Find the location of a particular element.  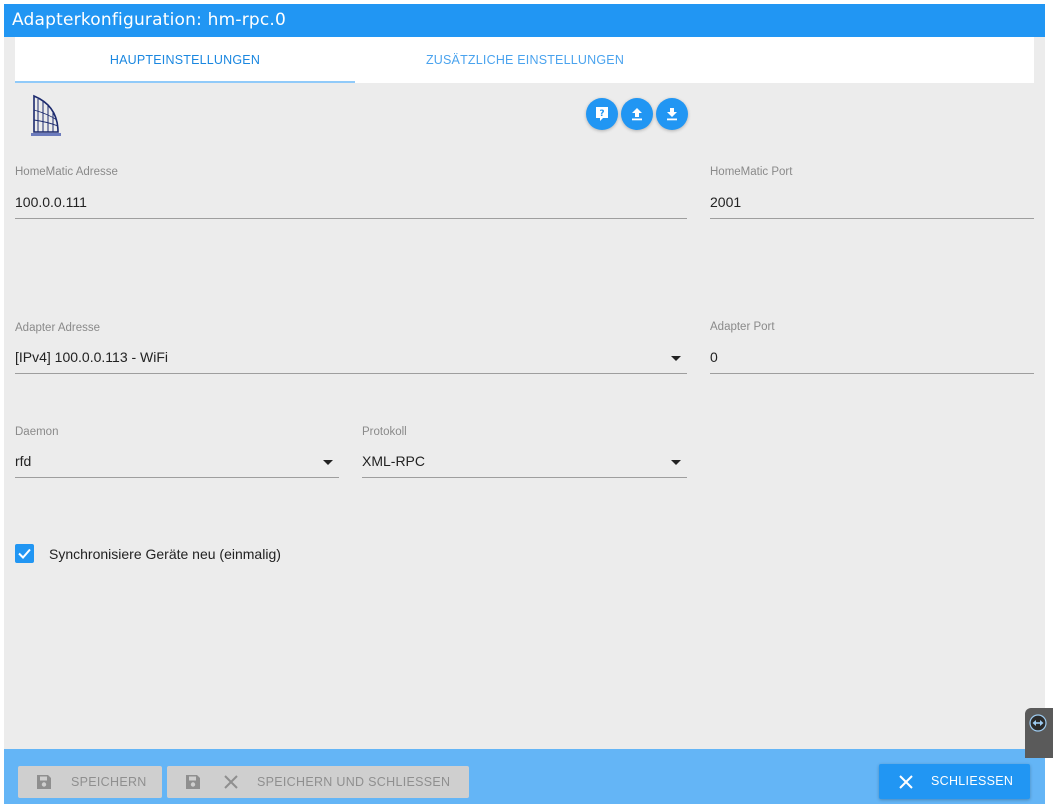

remote-support-handle is located at coordinates (1039, 733).